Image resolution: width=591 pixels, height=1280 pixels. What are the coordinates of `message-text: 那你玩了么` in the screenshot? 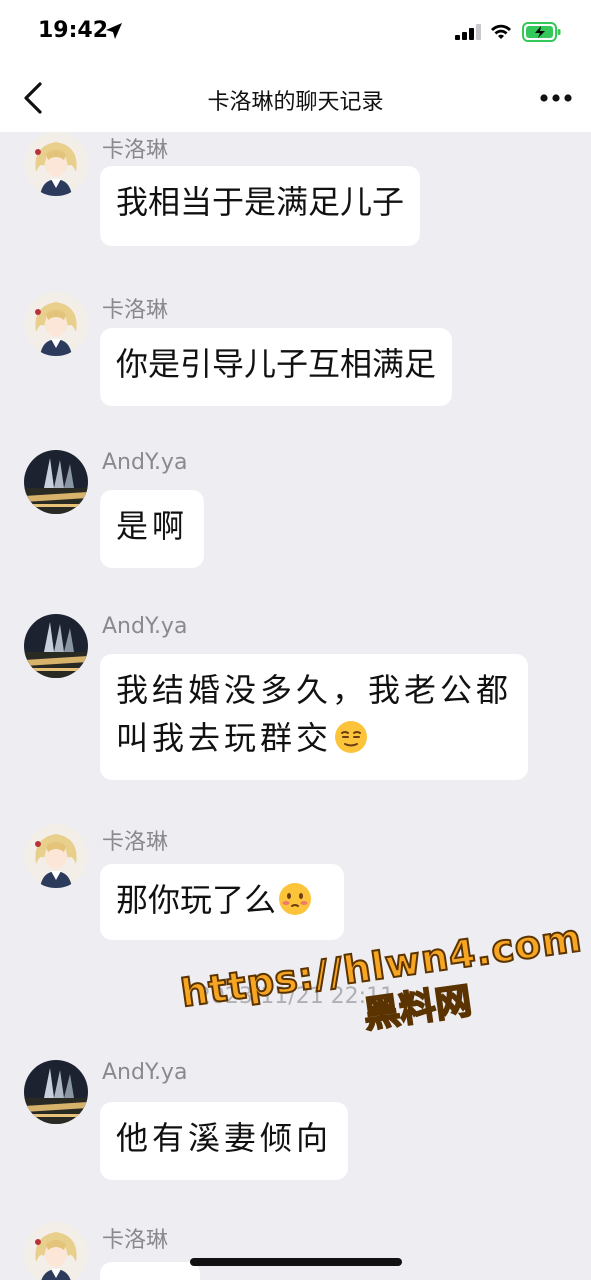 It's located at (196, 900).